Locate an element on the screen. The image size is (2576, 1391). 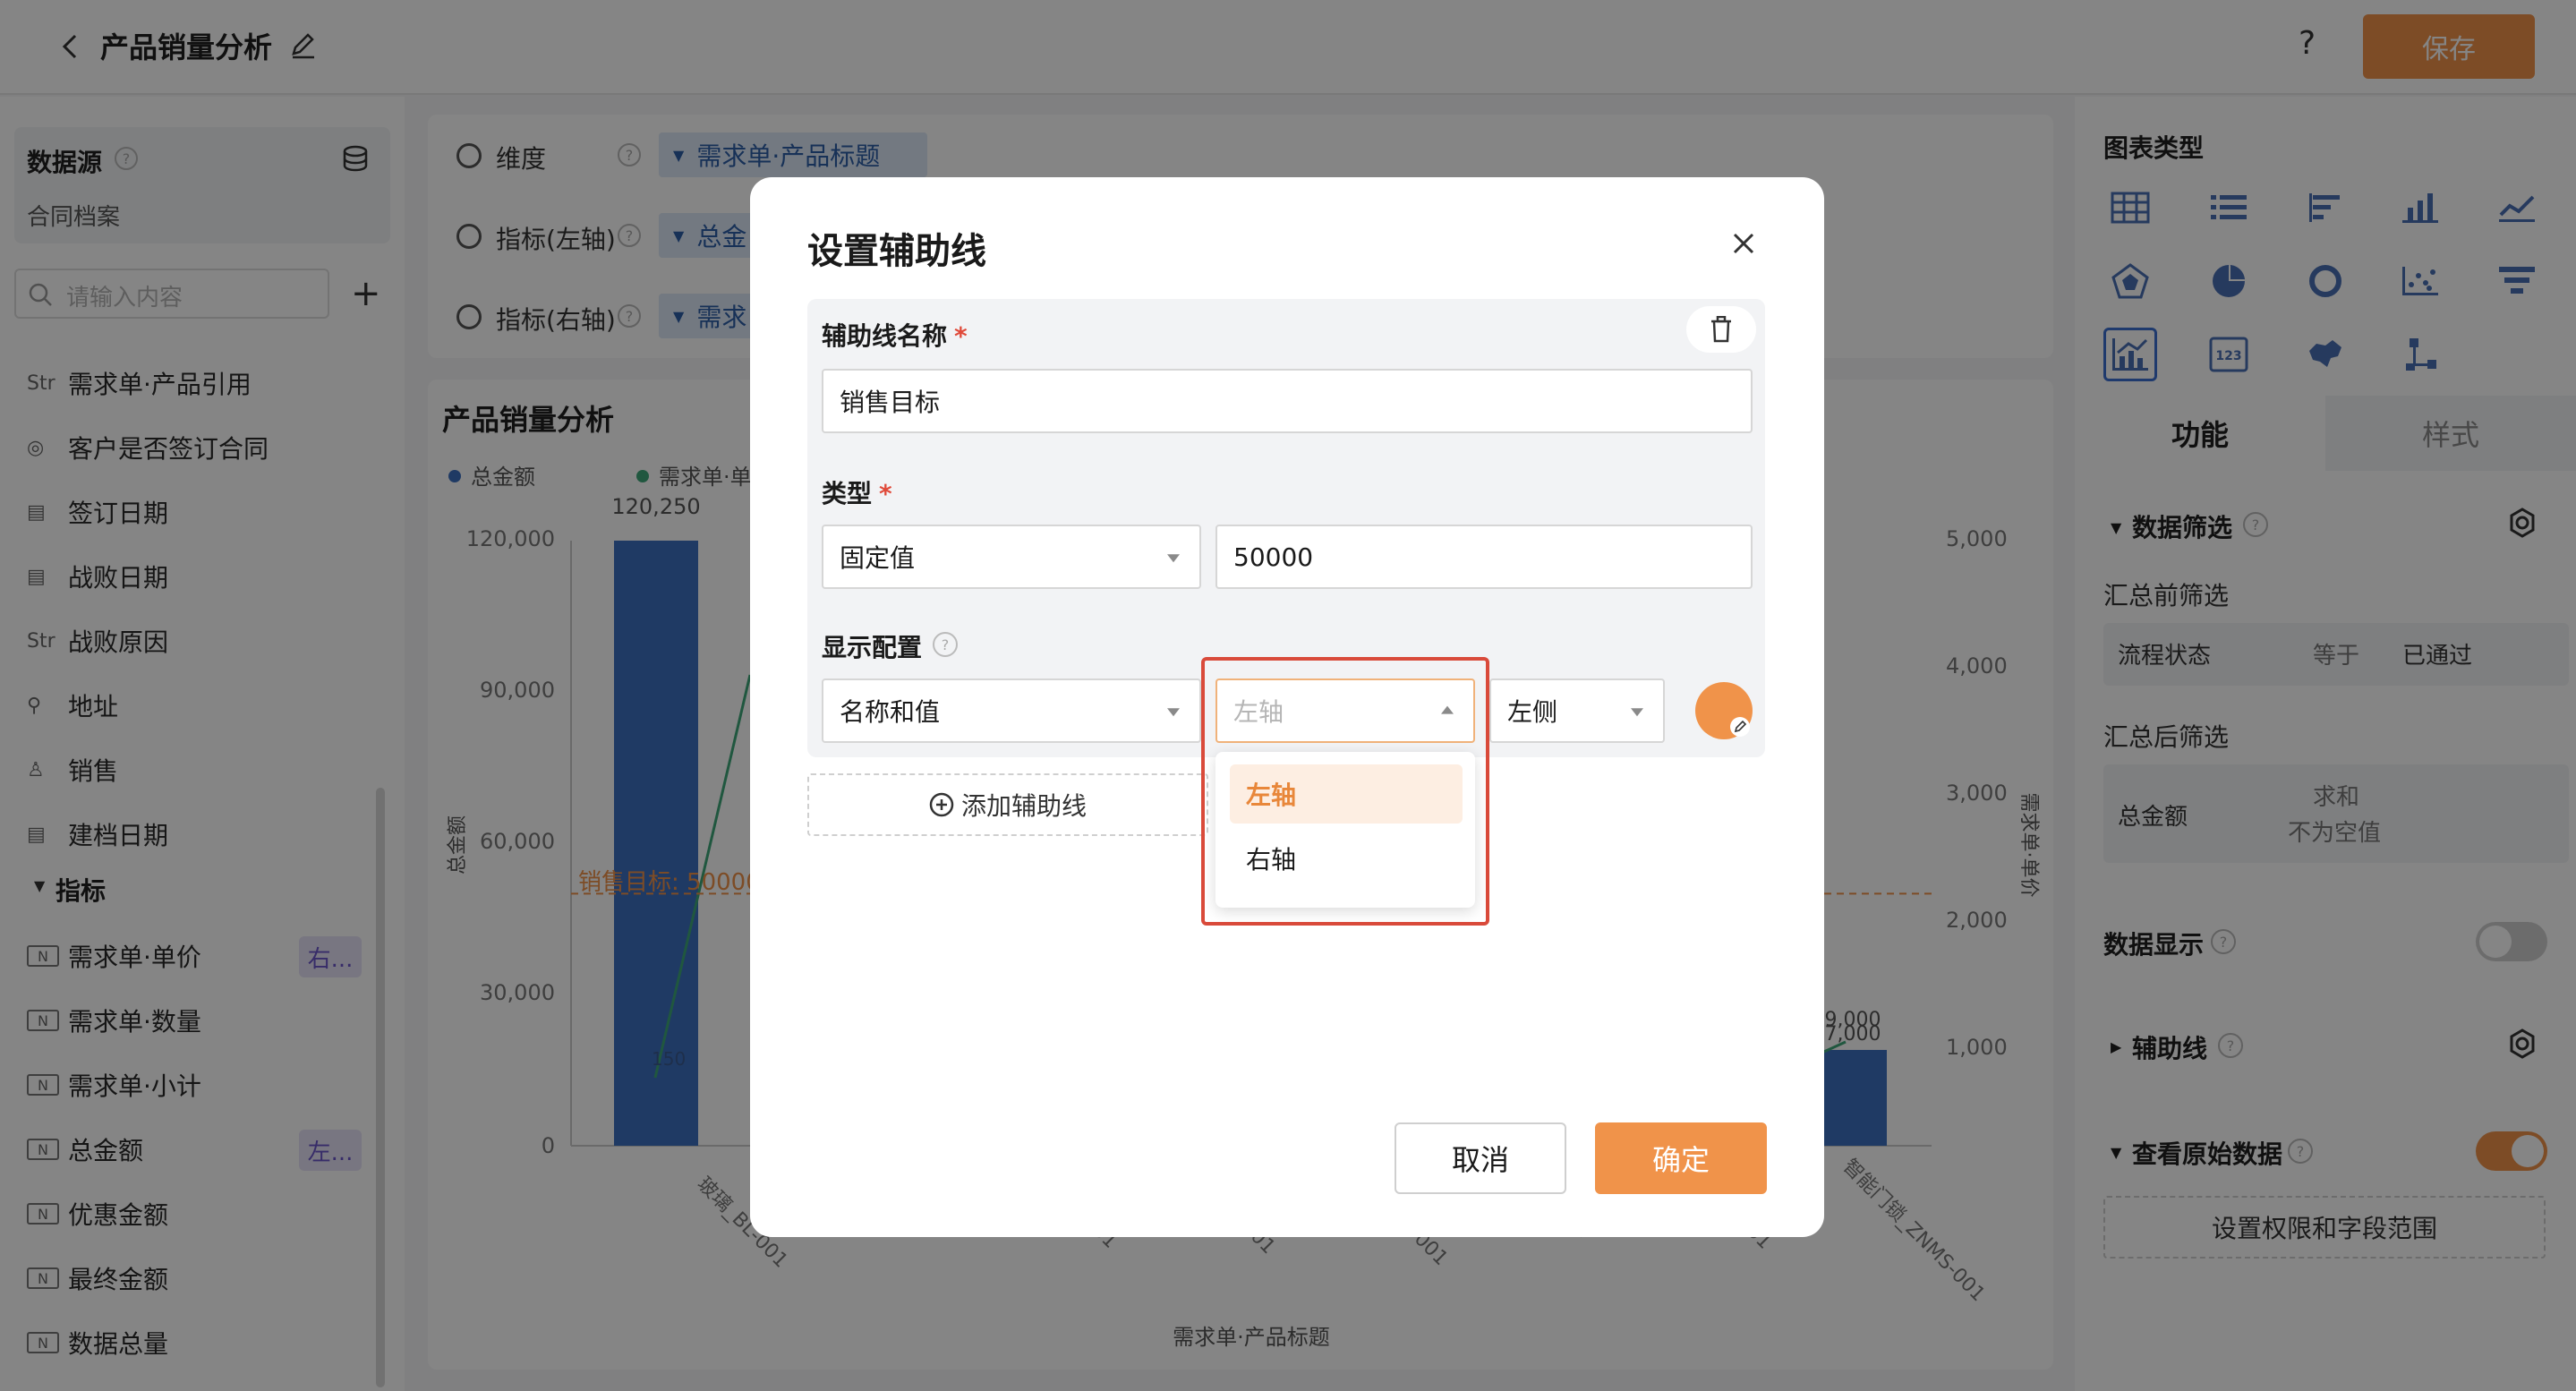
pencil-icon is located at coordinates (1740, 727).